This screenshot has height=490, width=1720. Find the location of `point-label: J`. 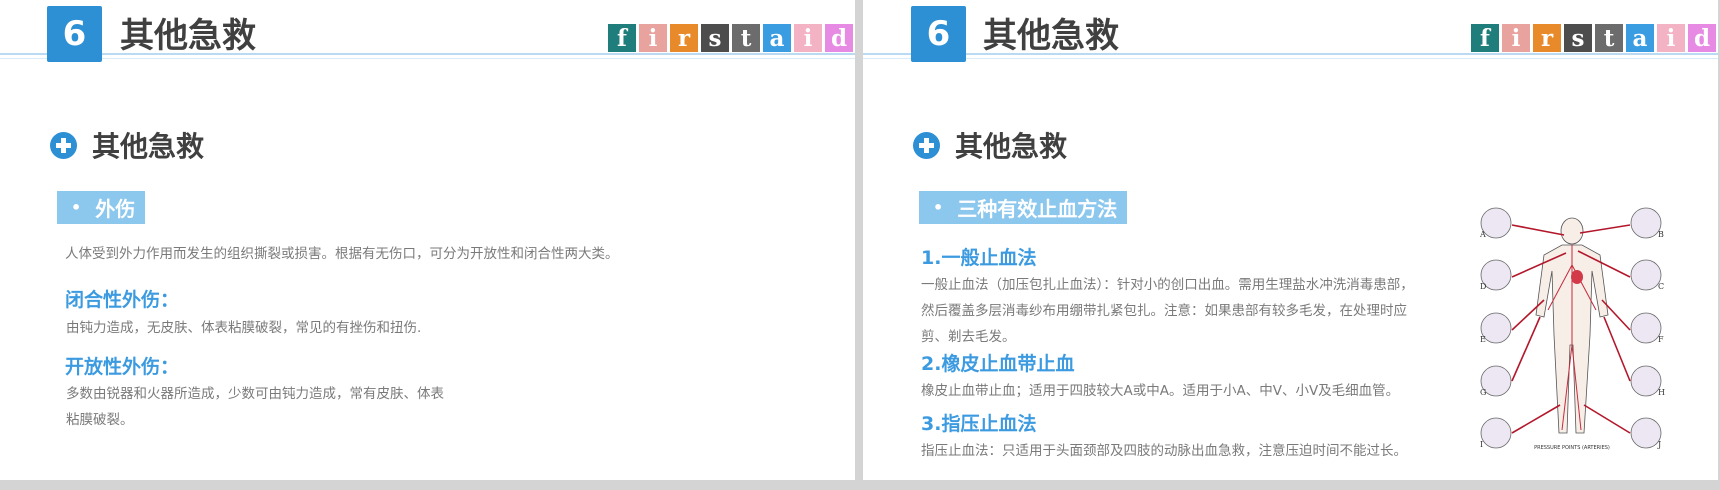

point-label: J is located at coordinates (1659, 444).